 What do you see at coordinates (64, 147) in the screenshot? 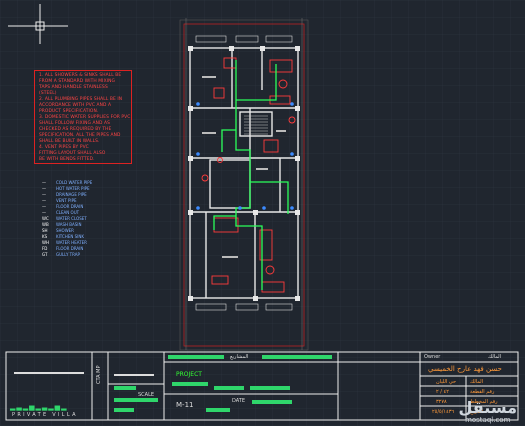
I see `note-line: 4. VENT PIPES BY PVC` at bounding box center [64, 147].